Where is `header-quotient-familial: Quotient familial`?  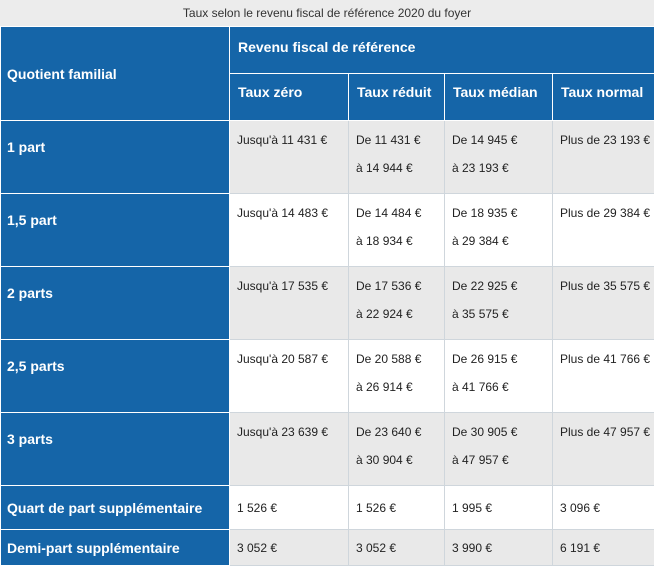
header-quotient-familial: Quotient familial is located at coordinates (115, 73).